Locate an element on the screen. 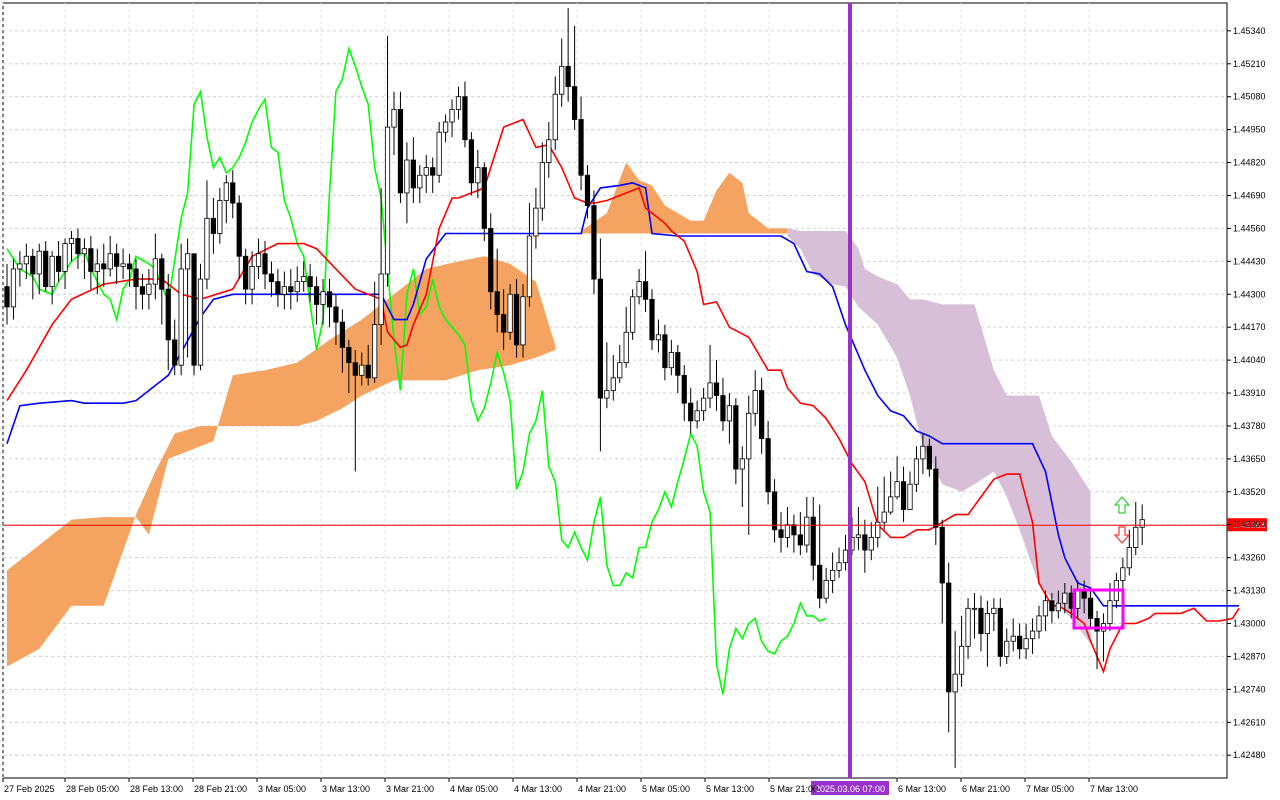 The width and height of the screenshot is (1280, 800). y-tick-label: 1.45210 is located at coordinates (1249, 64).